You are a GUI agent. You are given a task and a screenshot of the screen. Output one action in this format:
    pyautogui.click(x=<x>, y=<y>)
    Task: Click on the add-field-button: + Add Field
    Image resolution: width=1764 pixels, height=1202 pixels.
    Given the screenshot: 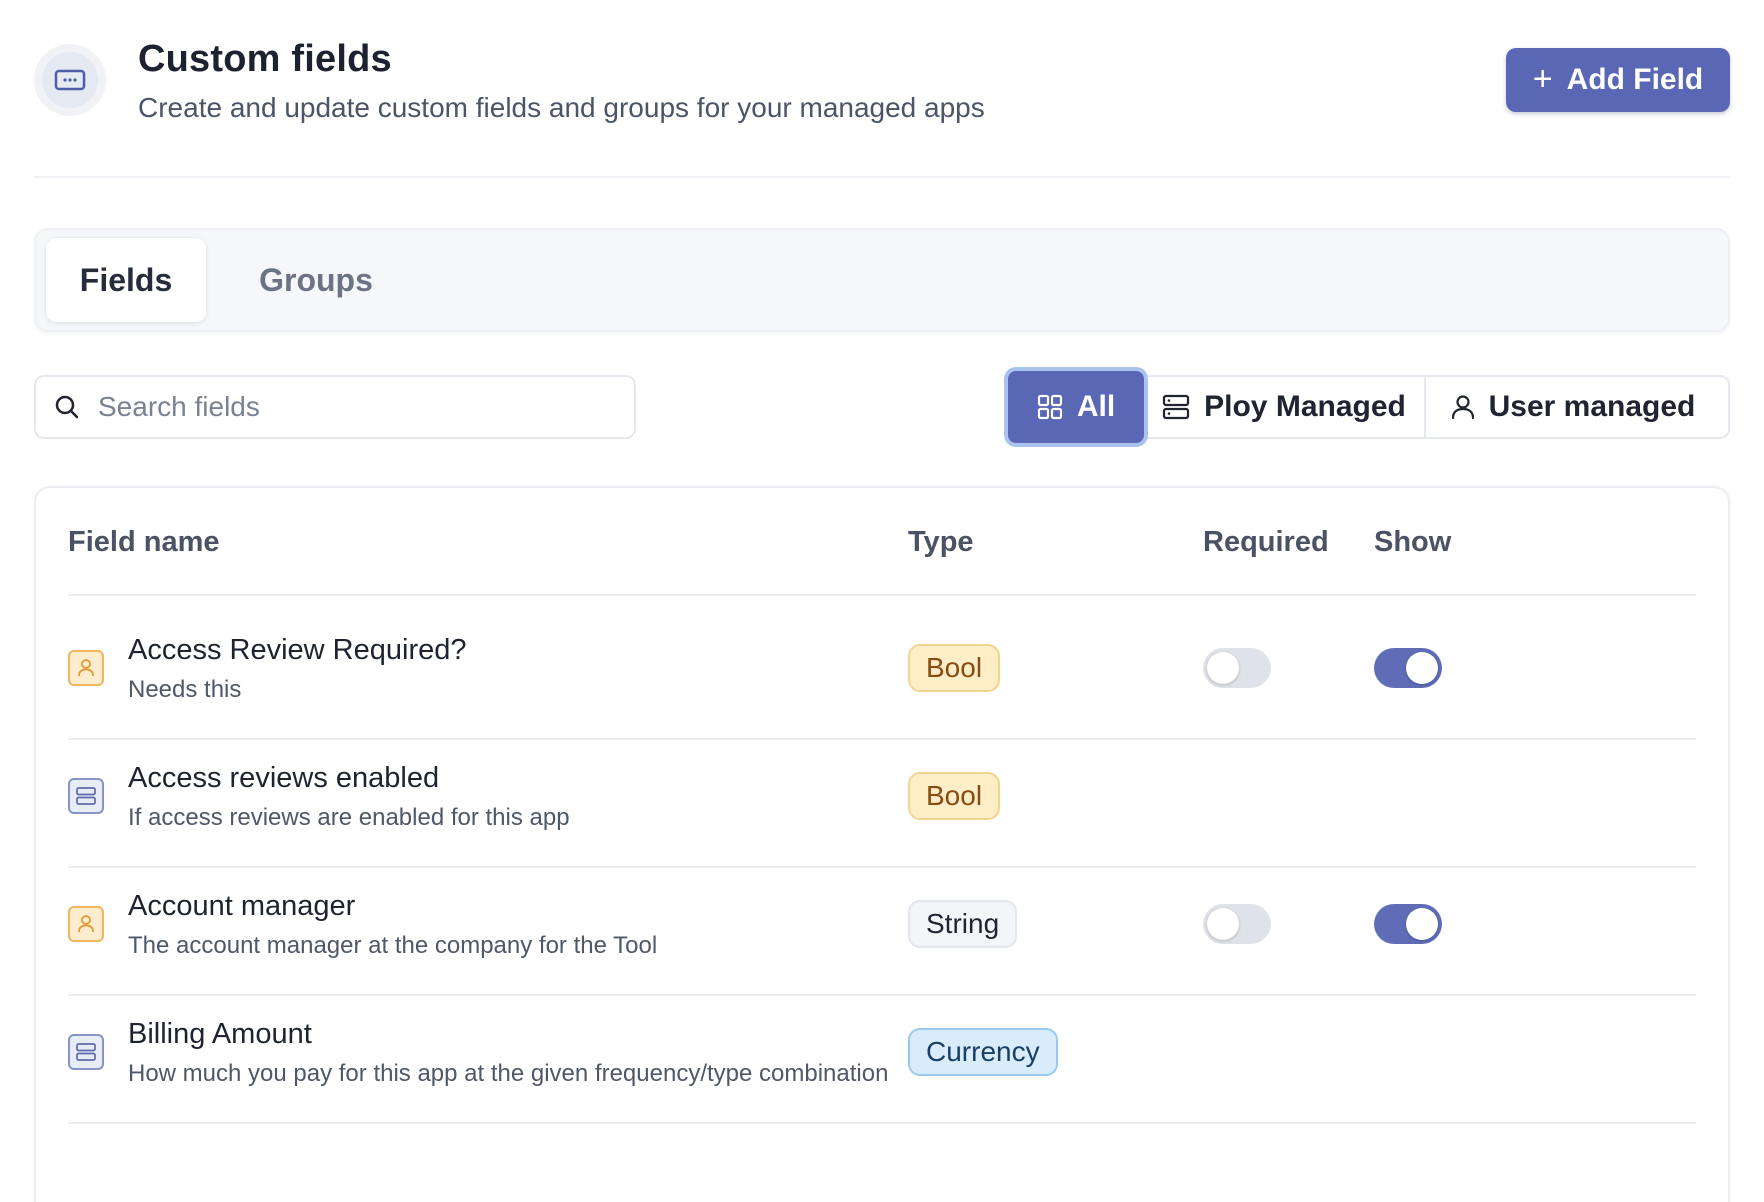 What is the action you would take?
    pyautogui.click(x=1618, y=80)
    